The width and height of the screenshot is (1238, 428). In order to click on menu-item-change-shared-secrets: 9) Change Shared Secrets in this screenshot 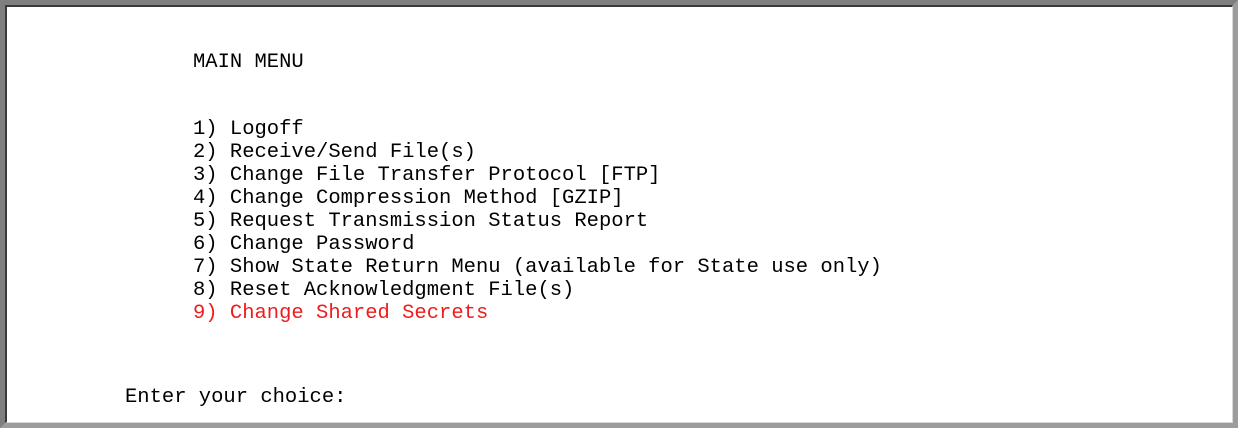, I will do `click(537, 313)`.